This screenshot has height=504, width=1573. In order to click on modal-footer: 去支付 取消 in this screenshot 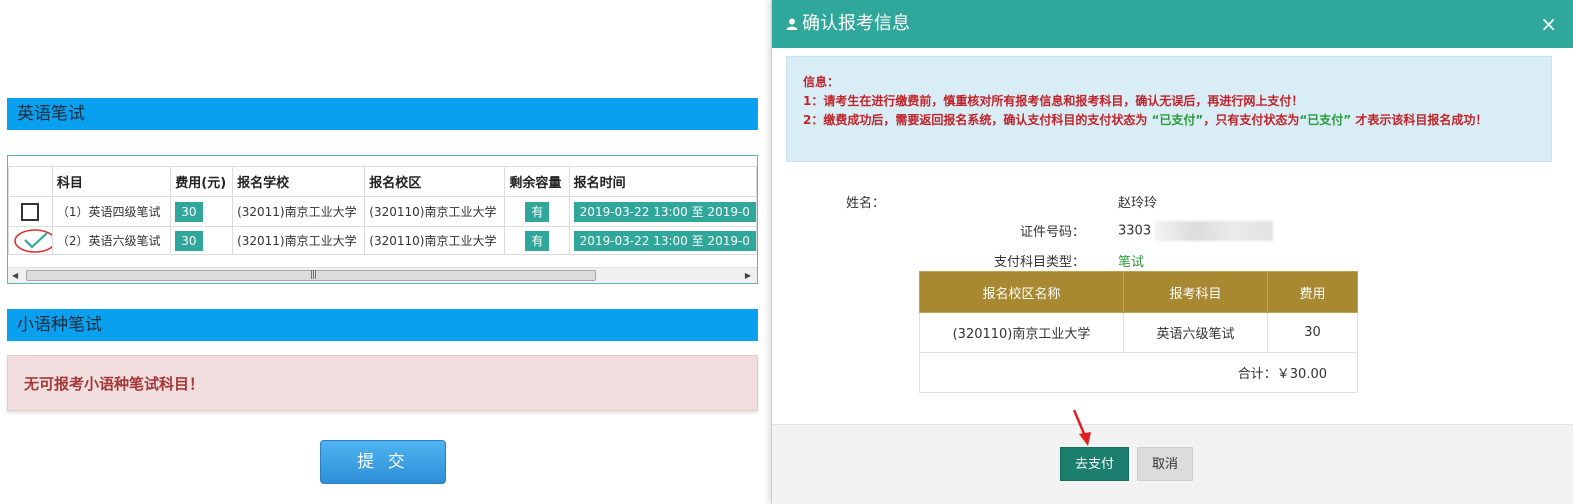, I will do `click(1172, 464)`.